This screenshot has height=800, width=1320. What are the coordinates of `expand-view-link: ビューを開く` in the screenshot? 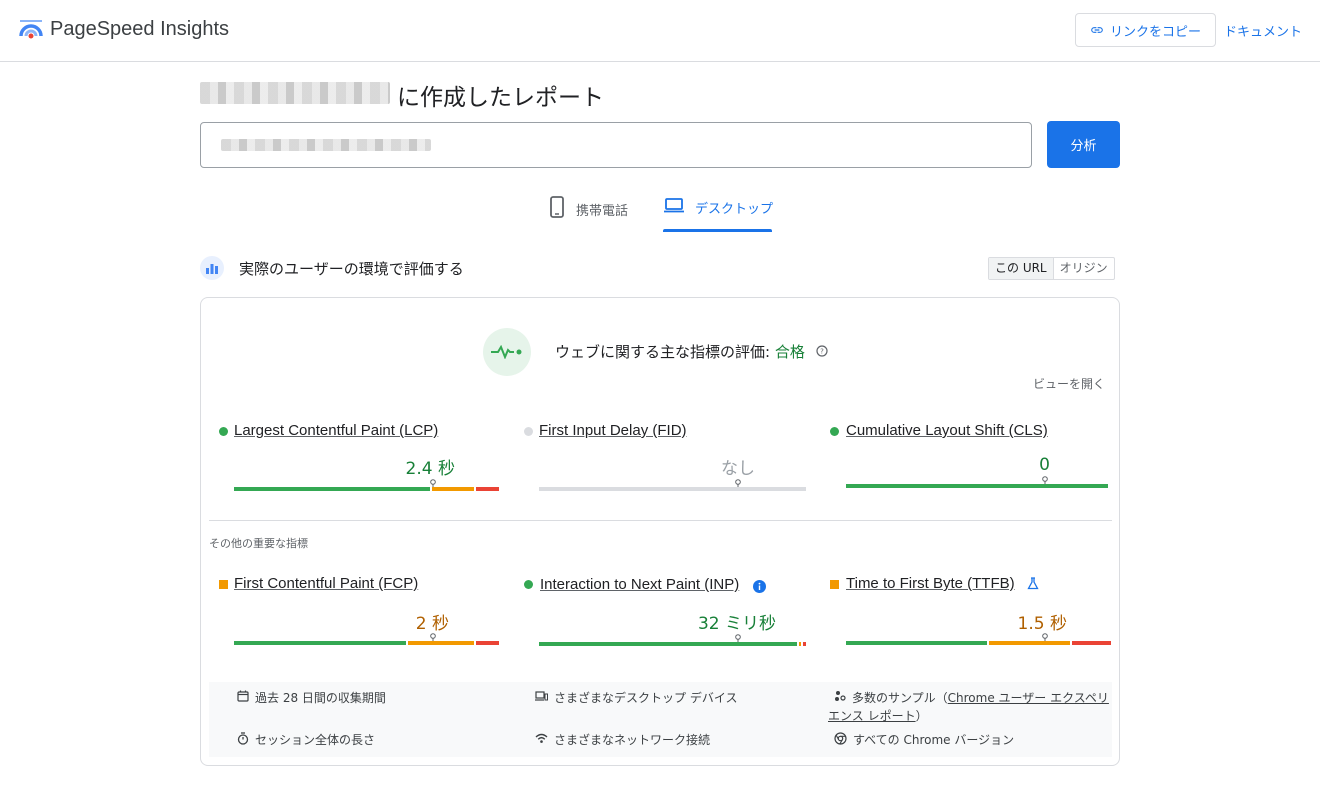 It's located at (1069, 383).